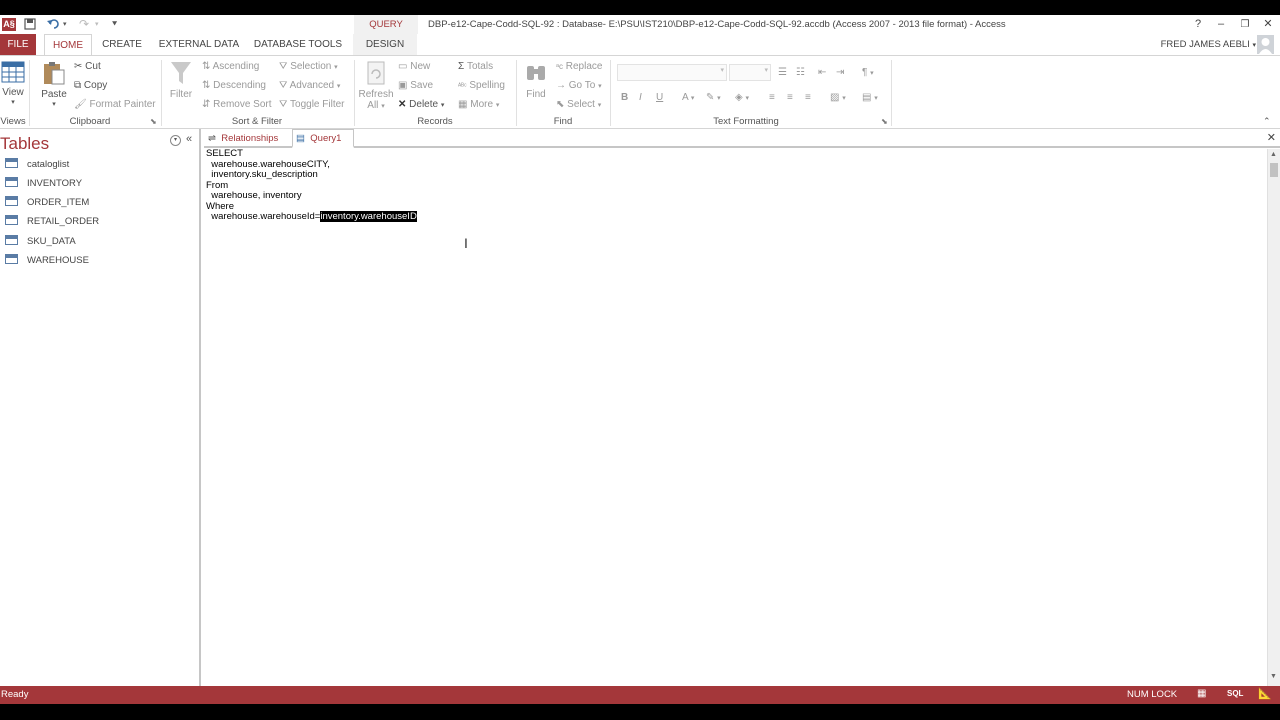 The image size is (1280, 720). Describe the element at coordinates (742, 138) in the screenshot. I see `document-tabs: ⇌ Relationships ▤ Query1 ✕` at that location.